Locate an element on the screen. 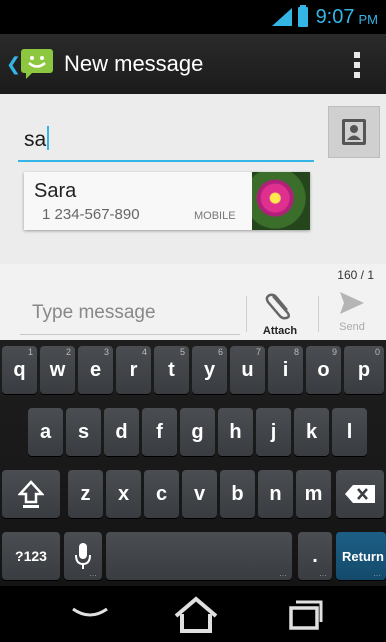 This screenshot has height=642, width=386. suggestion-type: MOBILE is located at coordinates (215, 216).